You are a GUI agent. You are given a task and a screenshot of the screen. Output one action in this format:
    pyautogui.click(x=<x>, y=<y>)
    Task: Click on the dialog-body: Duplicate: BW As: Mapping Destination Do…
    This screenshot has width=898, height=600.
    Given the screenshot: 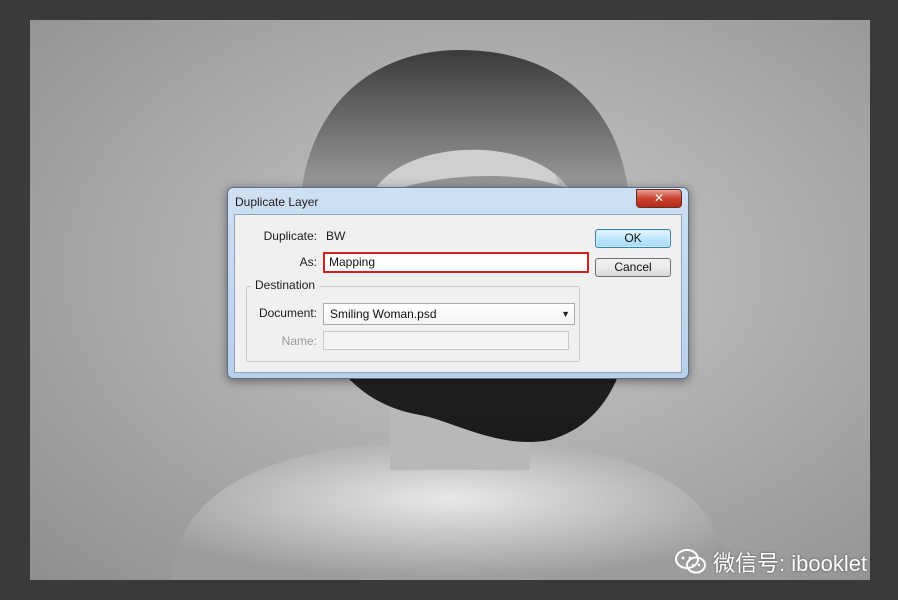 What is the action you would take?
    pyautogui.click(x=458, y=293)
    